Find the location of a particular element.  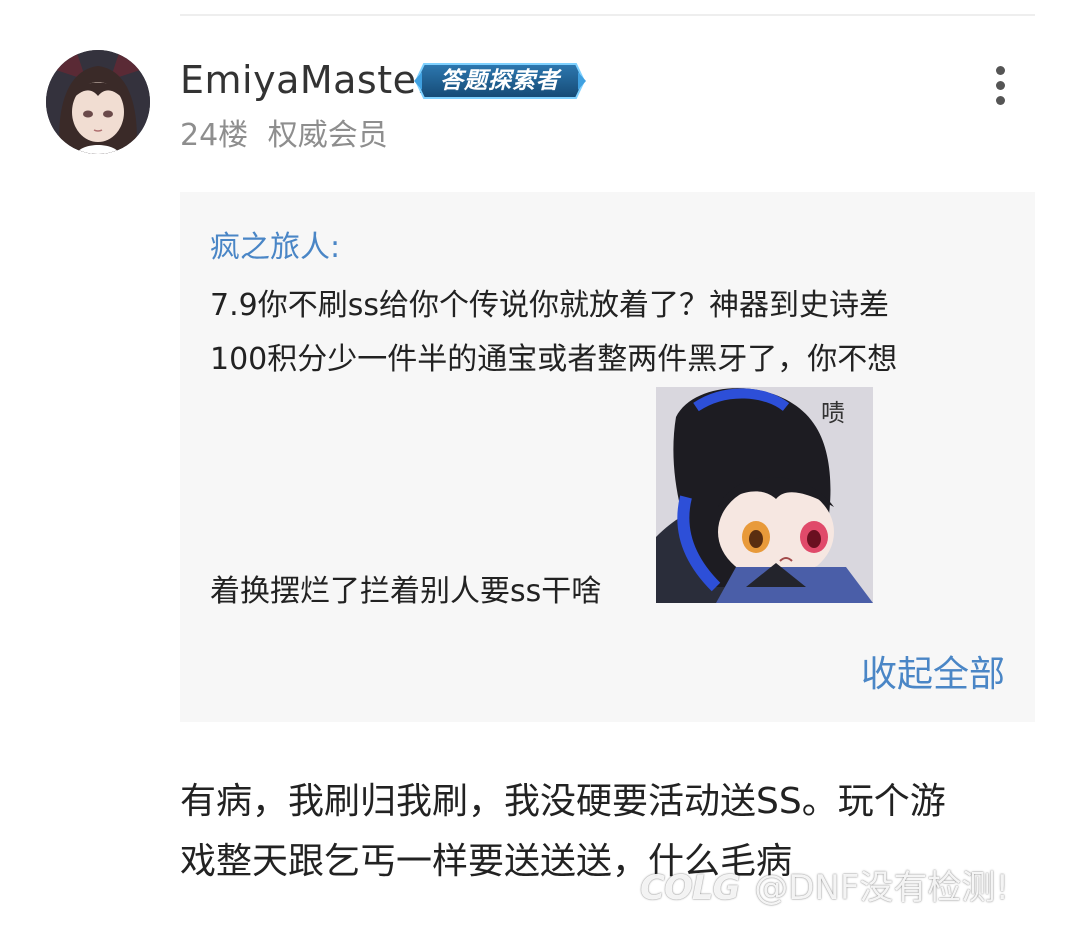

watermark: COLG @DNF没有检测! is located at coordinates (824, 888).